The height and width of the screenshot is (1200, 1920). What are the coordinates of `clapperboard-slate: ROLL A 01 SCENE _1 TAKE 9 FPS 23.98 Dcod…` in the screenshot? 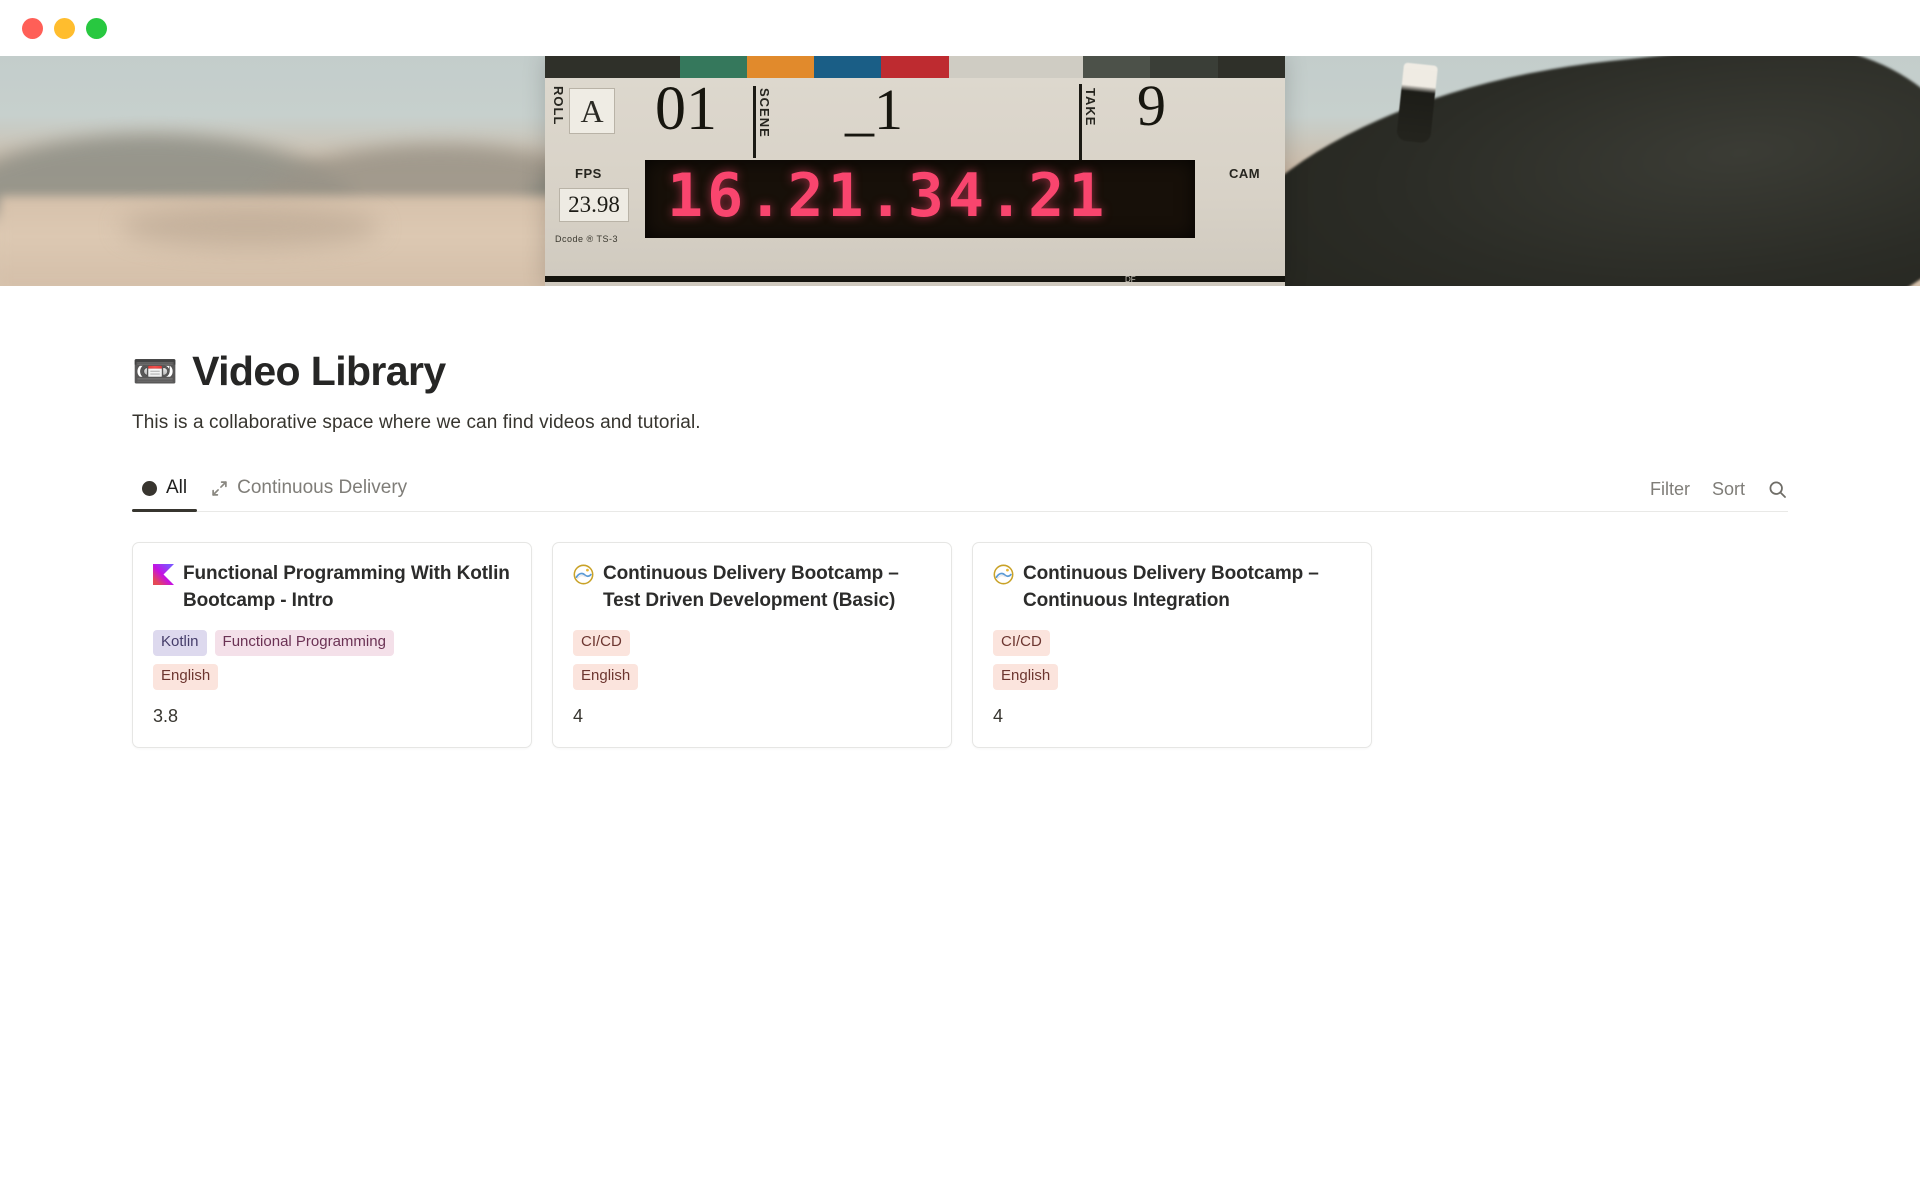 It's located at (915, 171).